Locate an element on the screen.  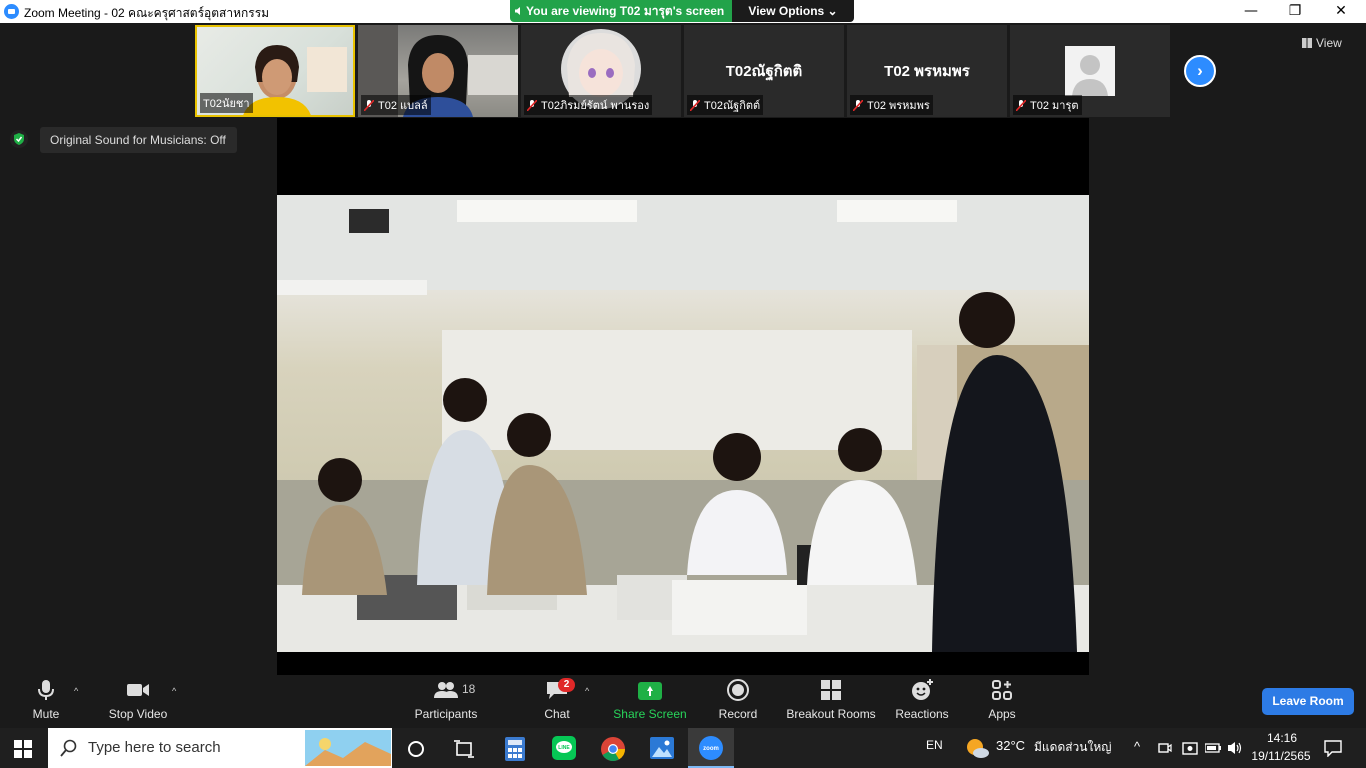
apps-icon is located at coordinates (1002, 690).